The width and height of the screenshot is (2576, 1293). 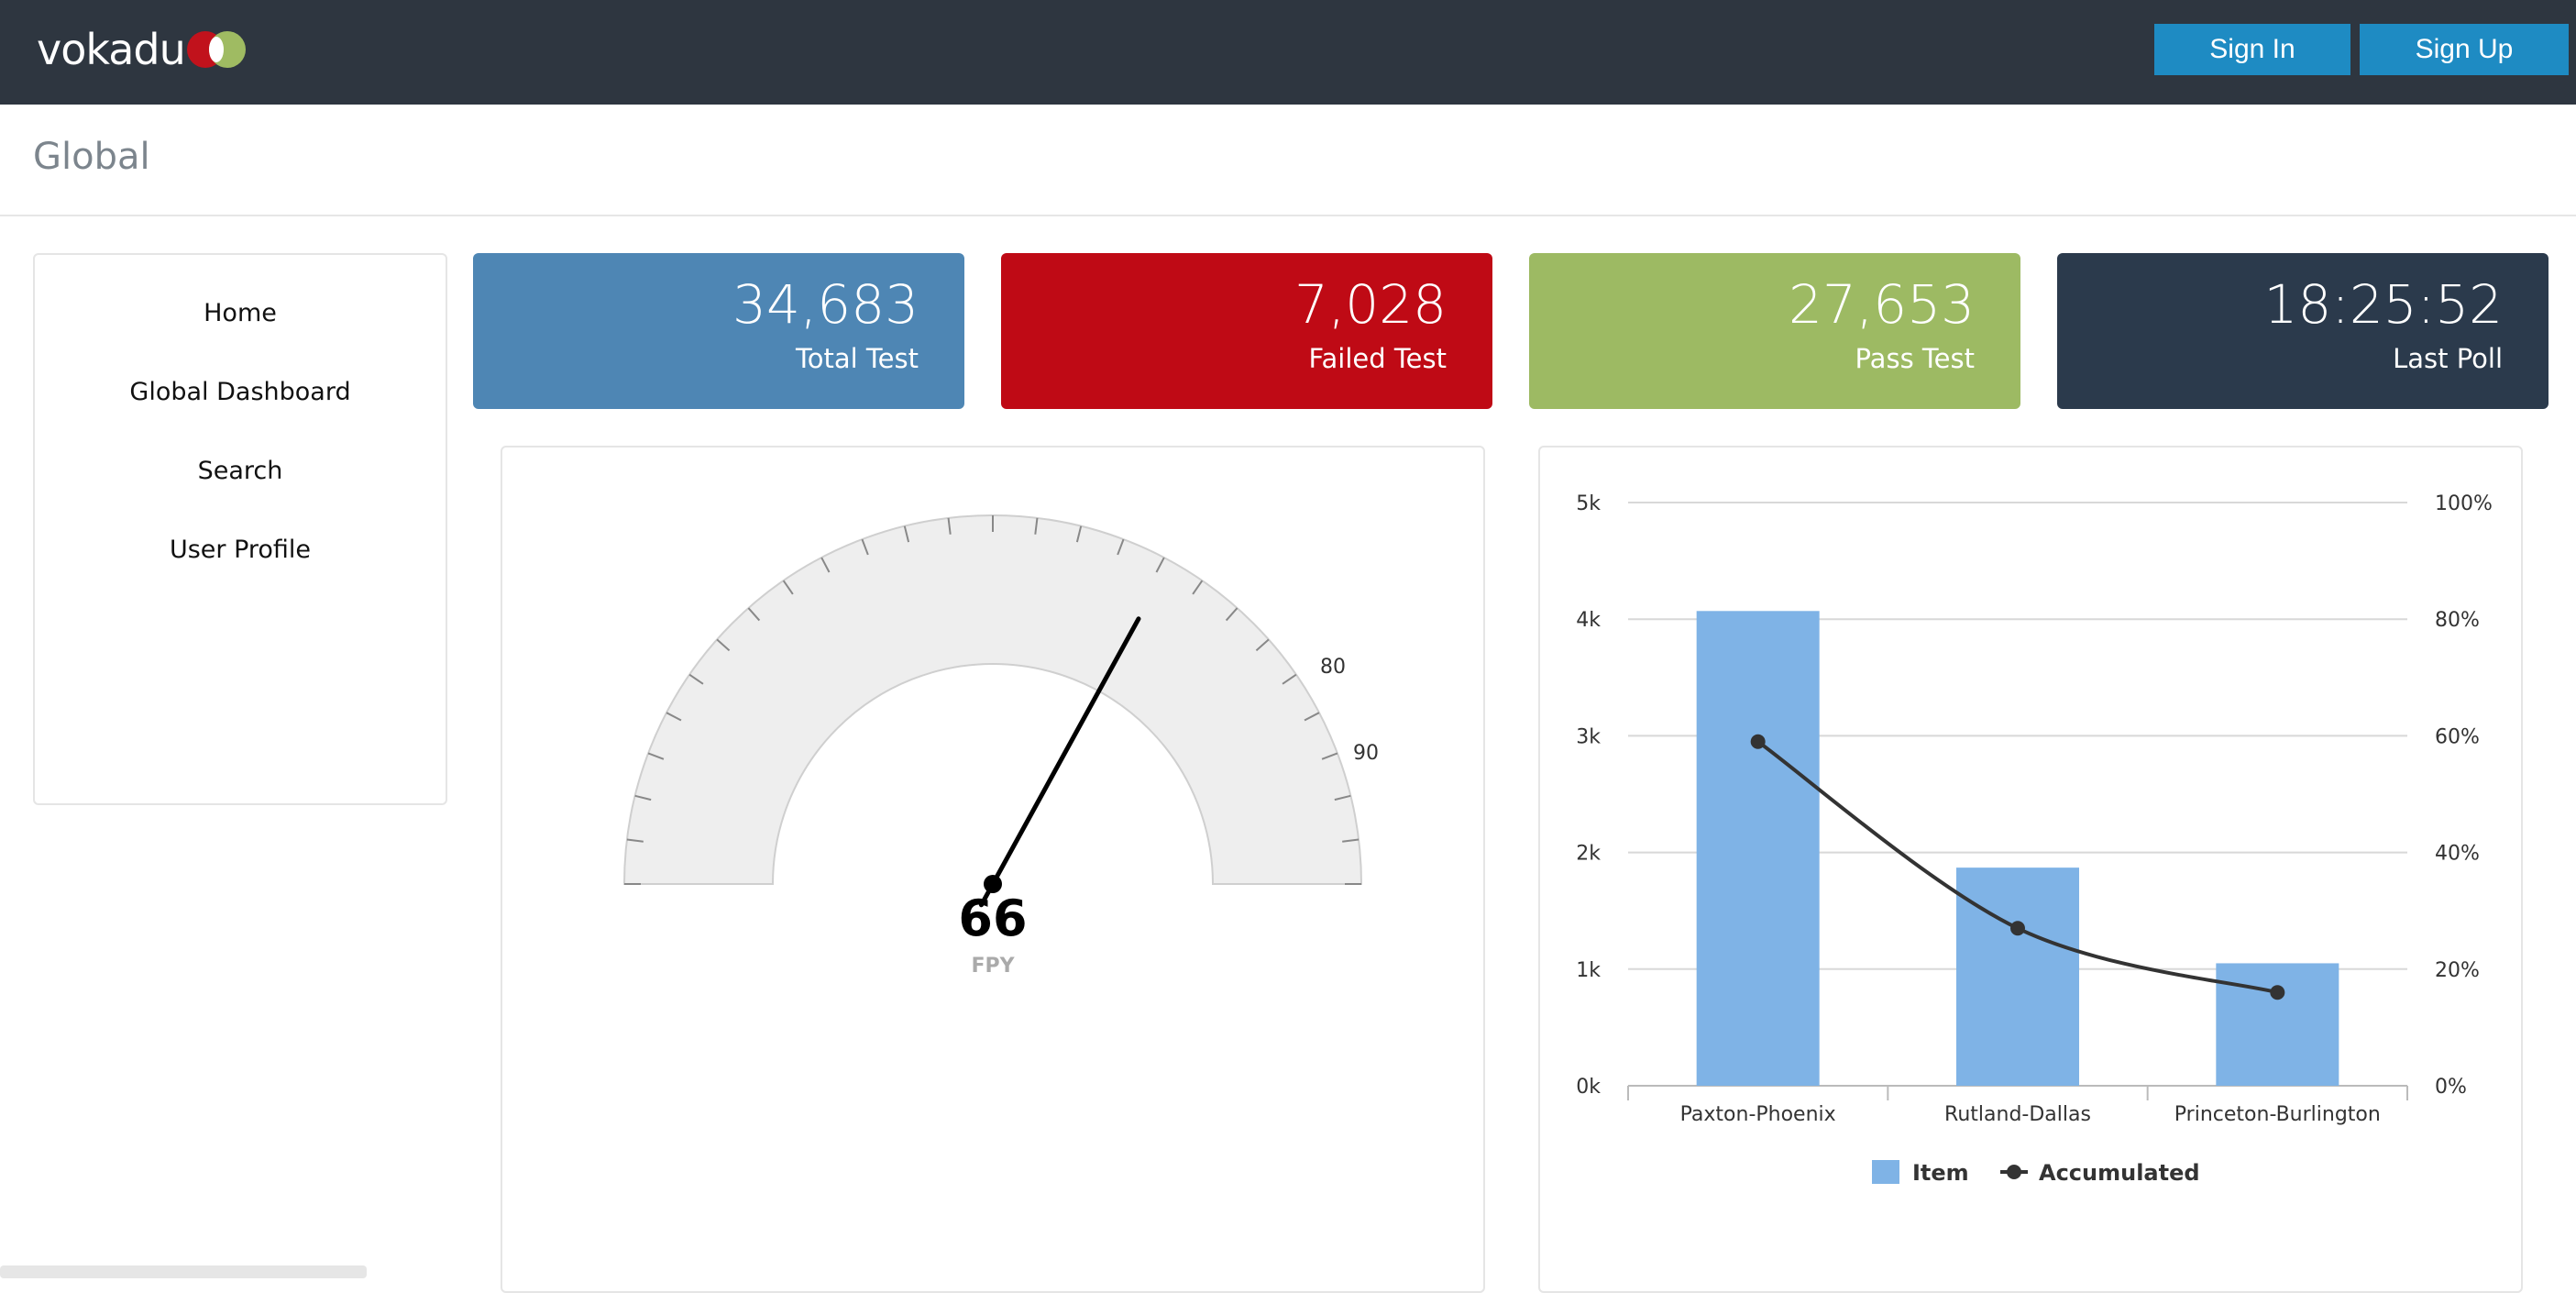 I want to click on legend-accumulated-marker, so click(x=2014, y=1172).